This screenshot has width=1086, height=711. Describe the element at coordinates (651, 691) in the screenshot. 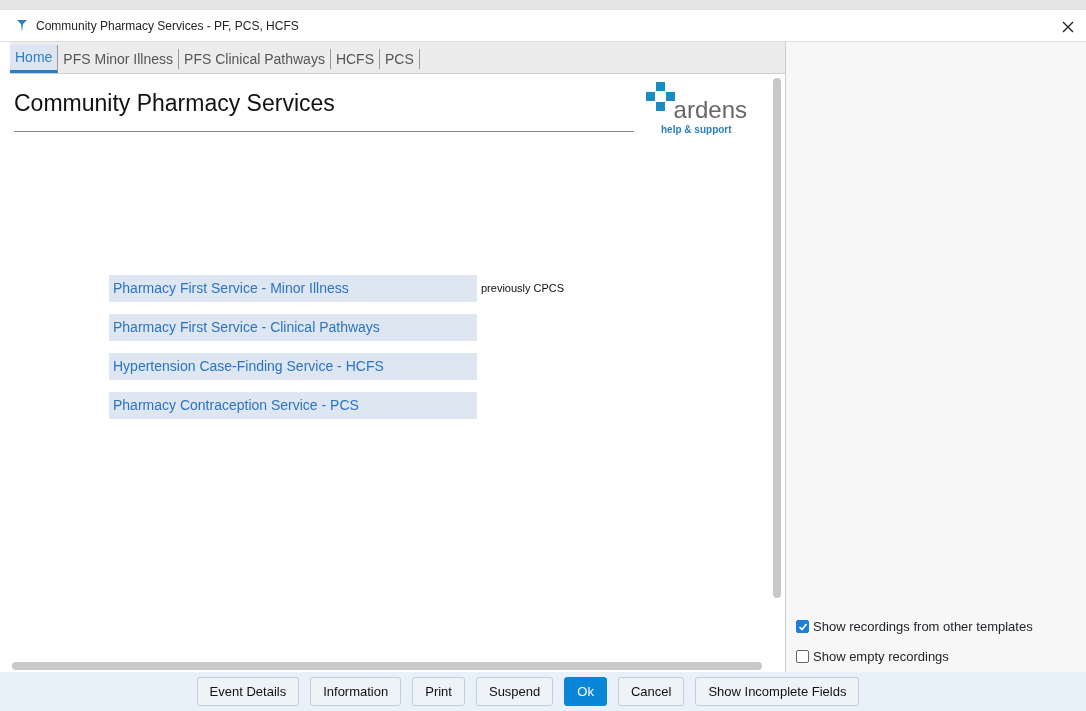

I see `dialog-button: Cancel` at that location.